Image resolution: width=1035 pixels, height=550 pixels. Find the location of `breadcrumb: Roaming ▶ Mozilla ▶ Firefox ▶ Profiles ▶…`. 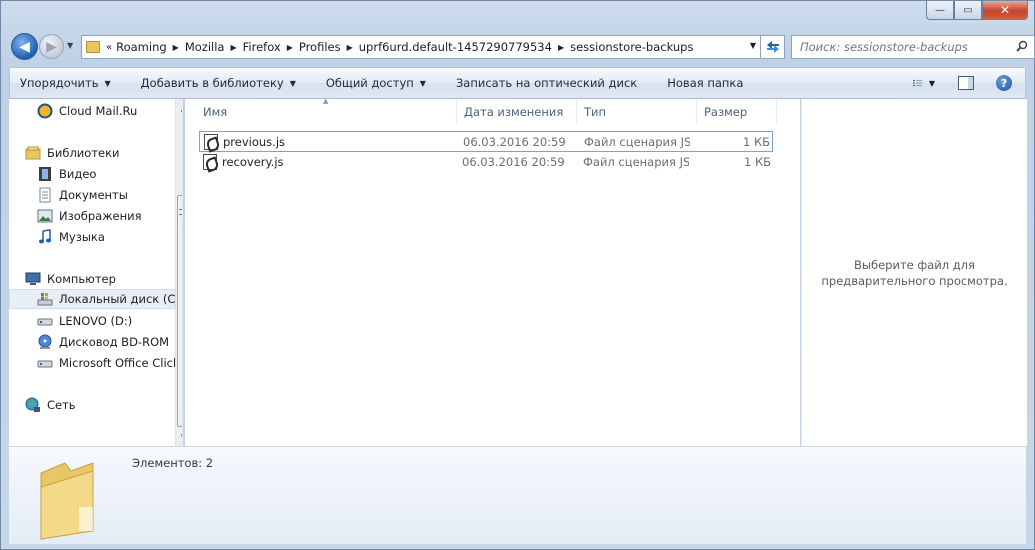

breadcrumb: Roaming ▶ Mozilla ▶ Firefox ▶ Profiles ▶… is located at coordinates (404, 47).